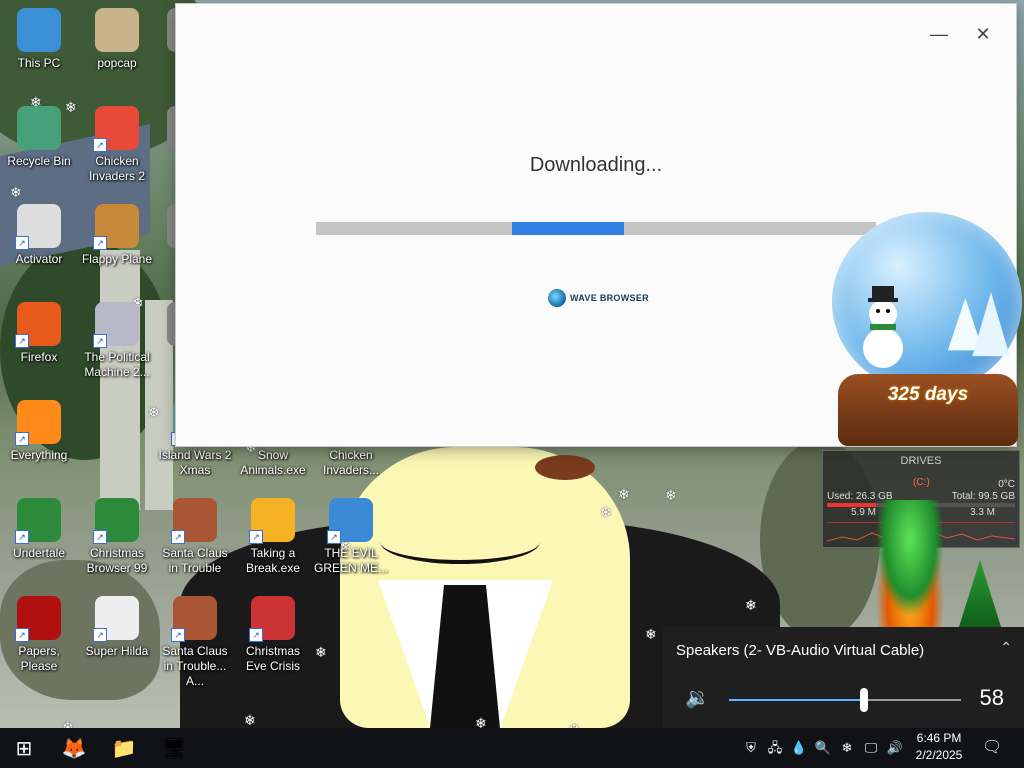 The height and width of the screenshot is (768, 1024). What do you see at coordinates (799, 748) in the screenshot?
I see `drop-icon: 💧` at bounding box center [799, 748].